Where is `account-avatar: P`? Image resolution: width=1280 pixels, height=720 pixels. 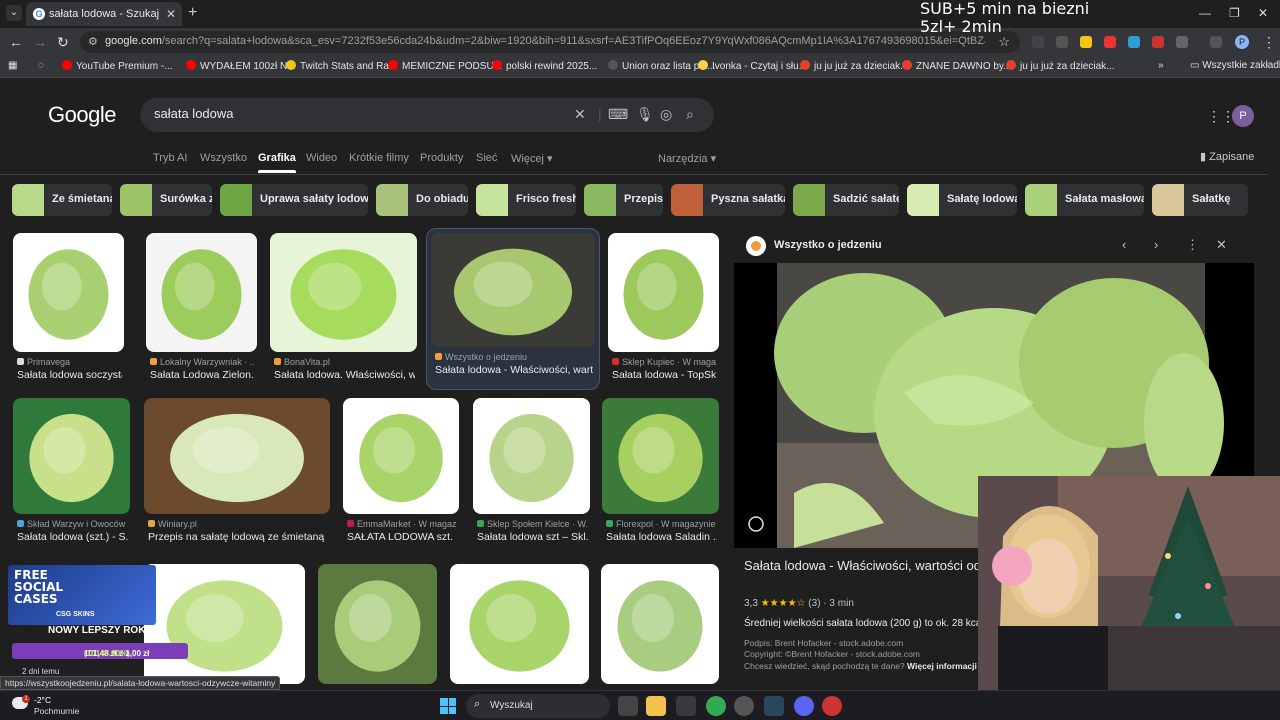
account-avatar: P is located at coordinates (1243, 116).